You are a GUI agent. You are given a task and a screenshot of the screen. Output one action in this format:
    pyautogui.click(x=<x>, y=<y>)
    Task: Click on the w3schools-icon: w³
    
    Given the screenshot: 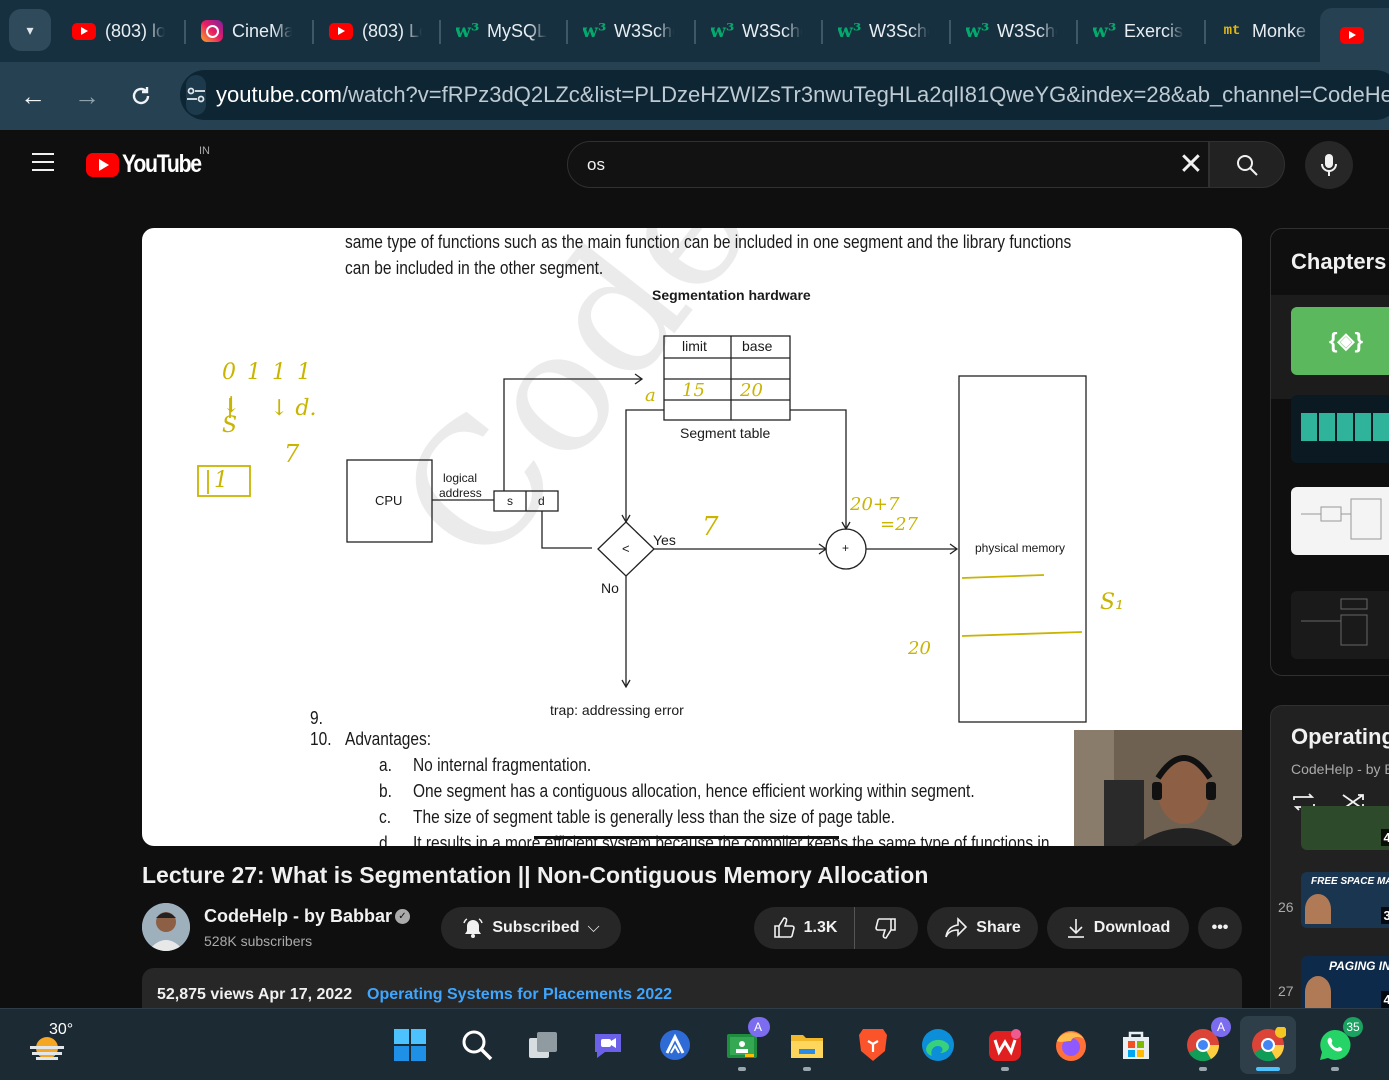 What is the action you would take?
    pyautogui.click(x=850, y=31)
    